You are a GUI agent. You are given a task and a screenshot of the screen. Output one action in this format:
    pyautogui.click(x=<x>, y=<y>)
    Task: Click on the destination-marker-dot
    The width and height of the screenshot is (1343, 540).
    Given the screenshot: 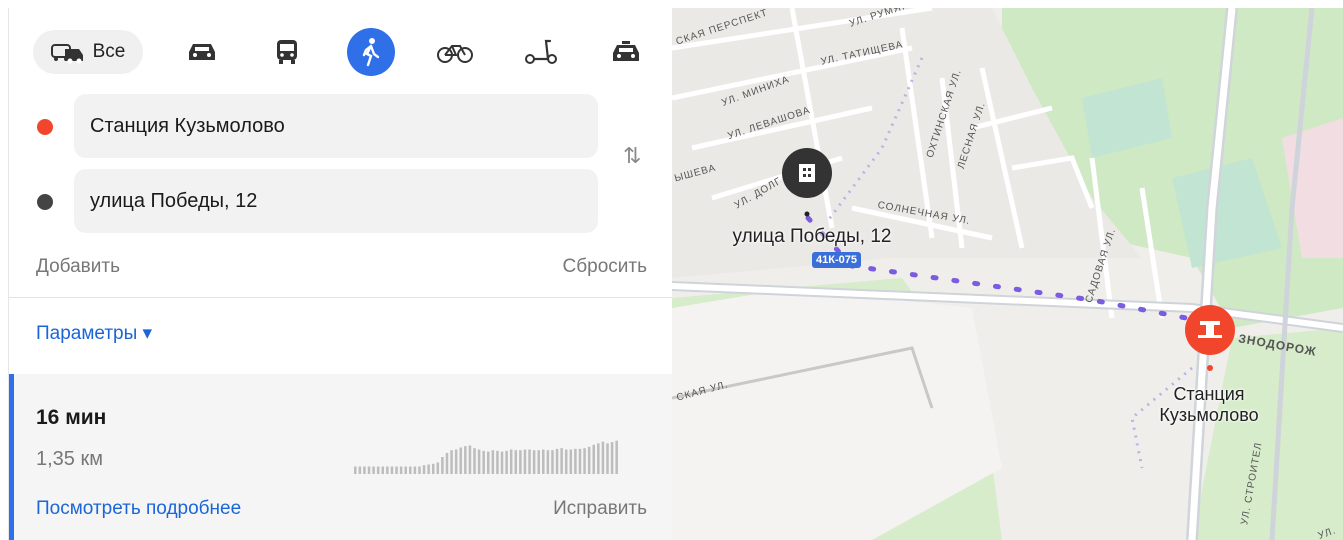 What is the action you would take?
    pyautogui.click(x=45, y=202)
    